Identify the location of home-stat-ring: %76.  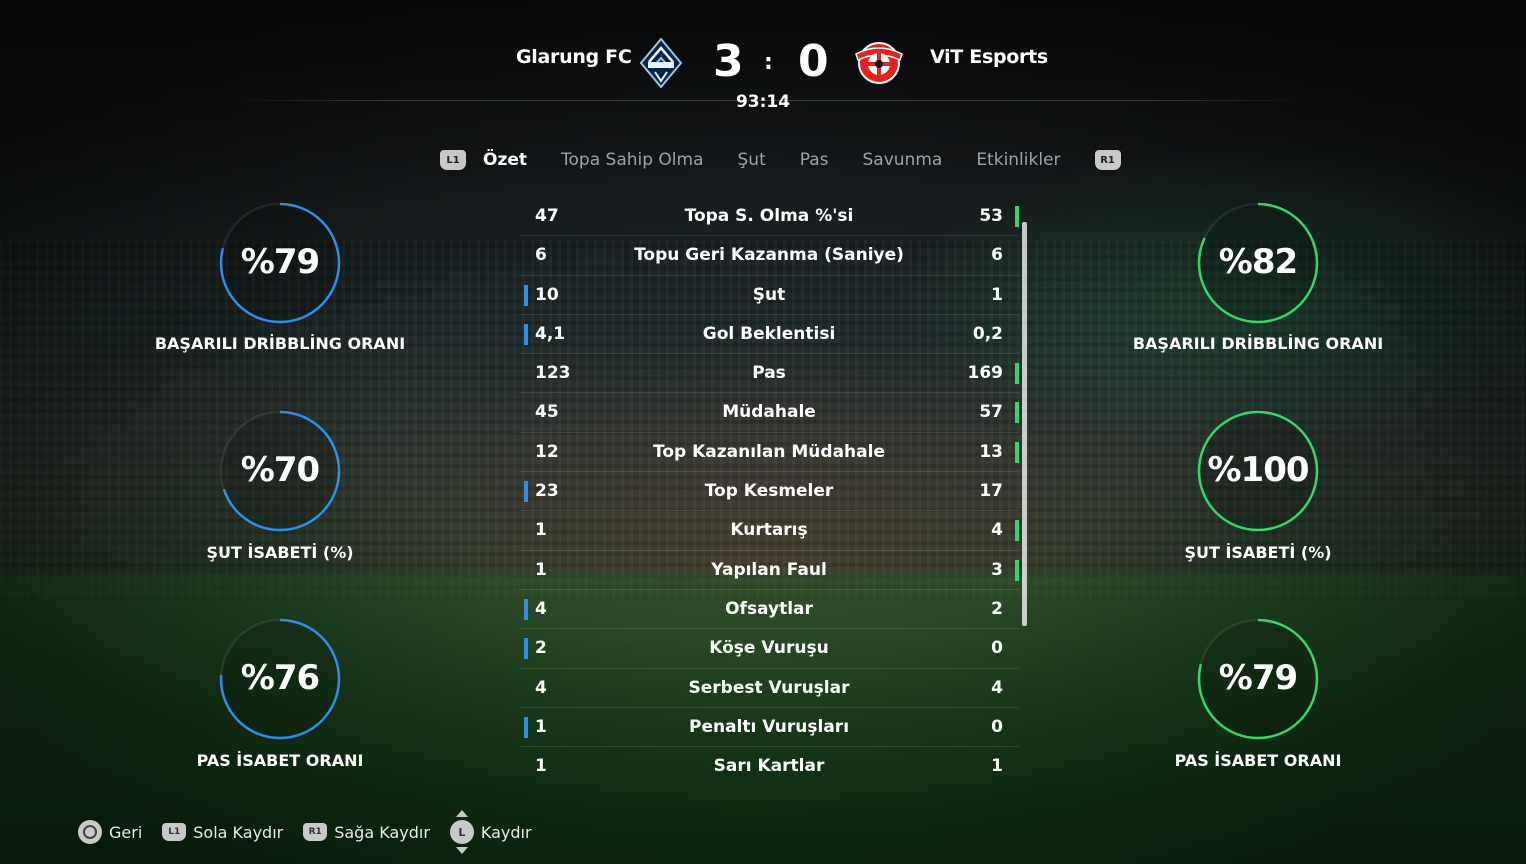
(280, 679).